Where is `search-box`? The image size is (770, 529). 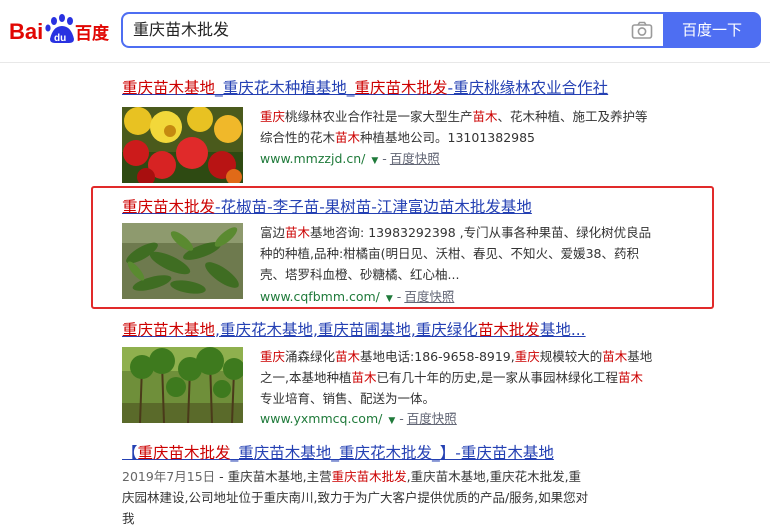 search-box is located at coordinates (392, 30).